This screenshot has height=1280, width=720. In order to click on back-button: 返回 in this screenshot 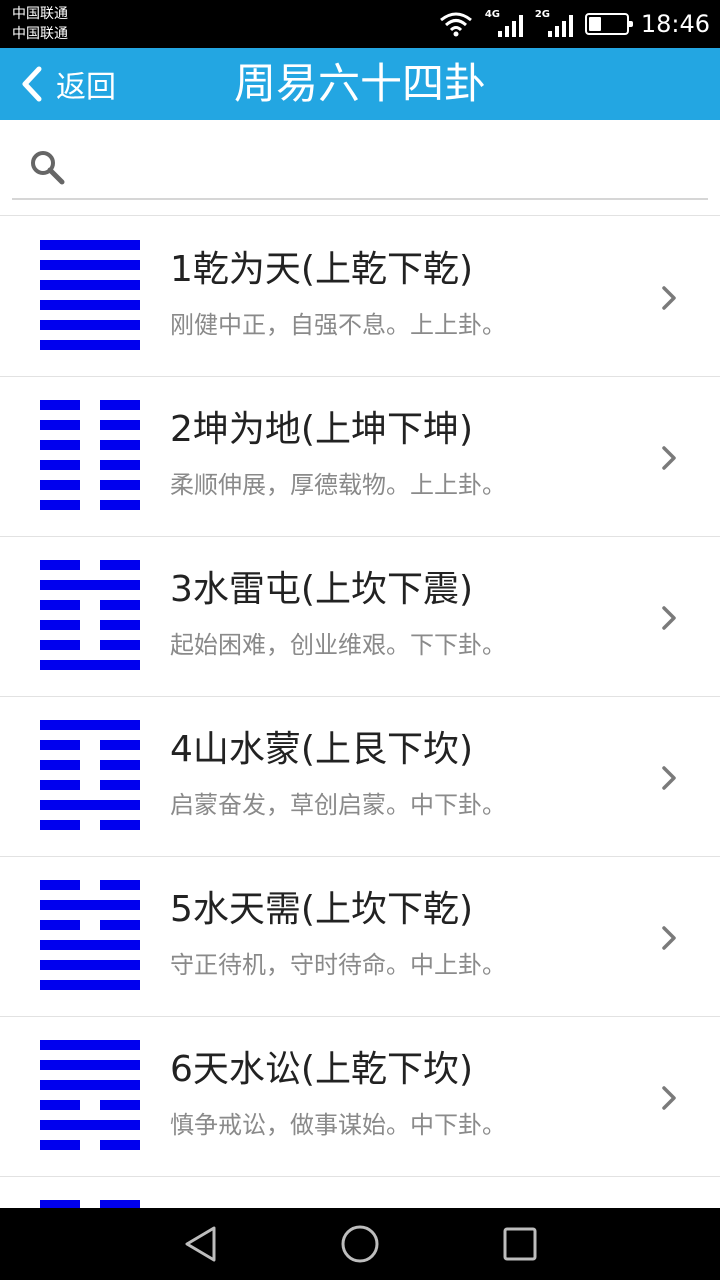, I will do `click(68, 84)`.